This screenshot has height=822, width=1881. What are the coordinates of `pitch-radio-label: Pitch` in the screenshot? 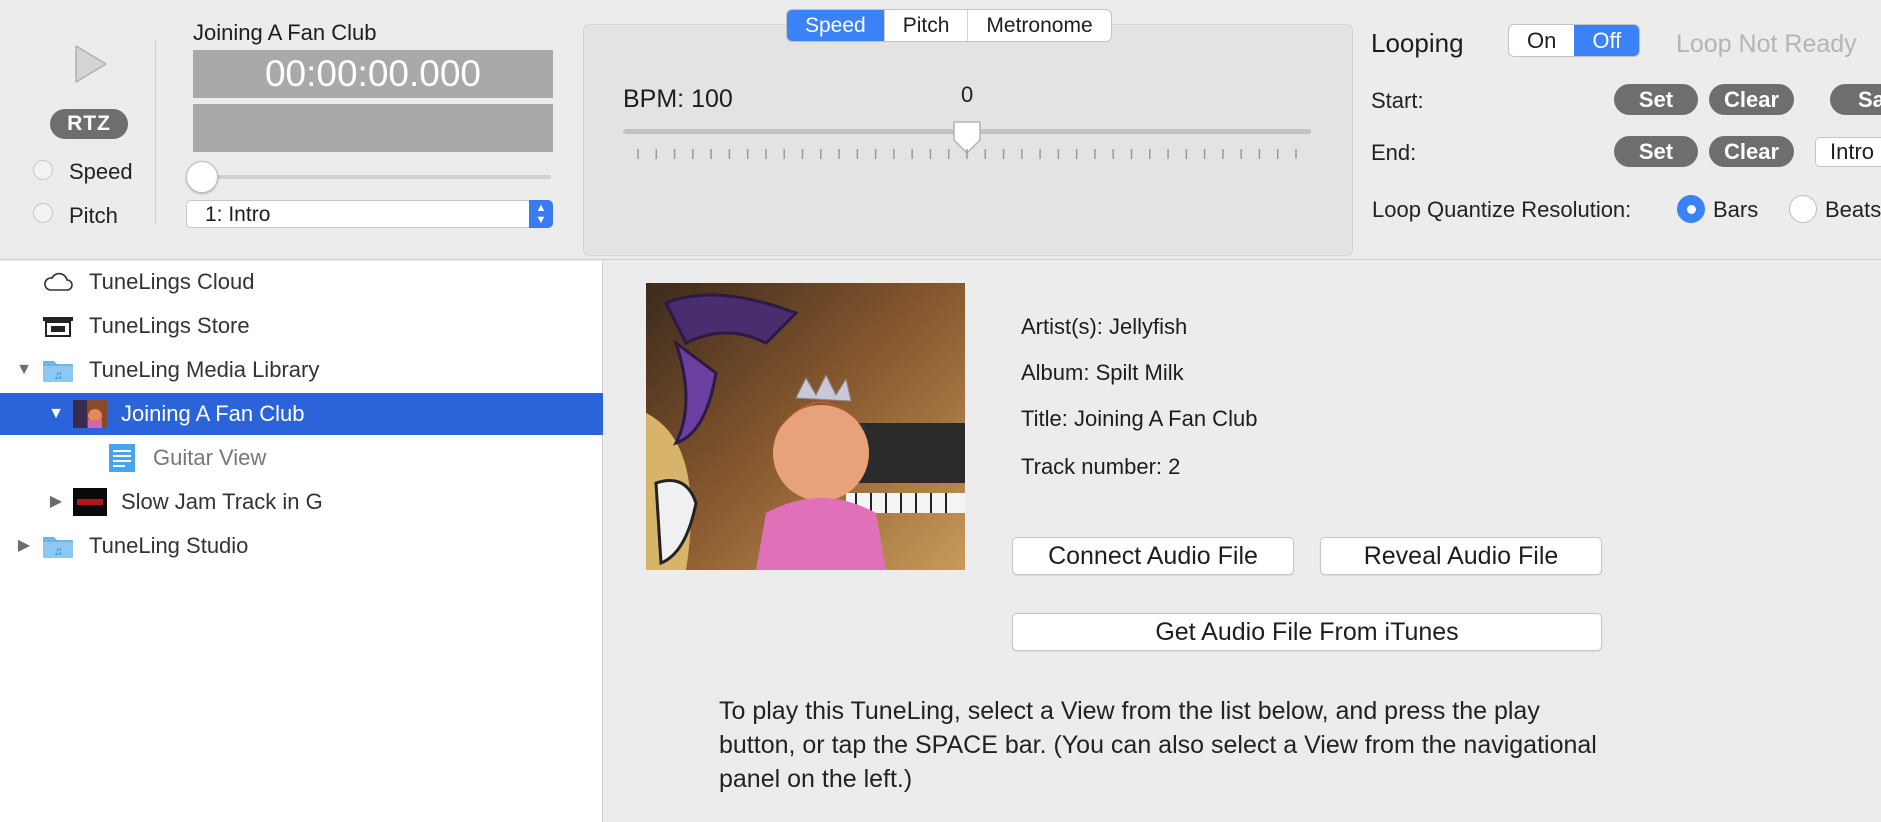 It's located at (93, 215).